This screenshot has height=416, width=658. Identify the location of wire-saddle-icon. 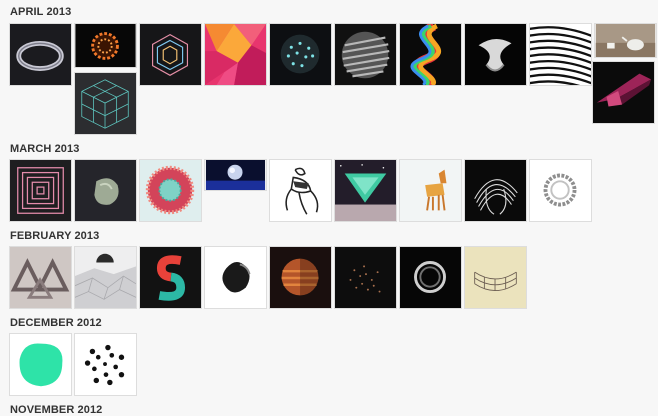
(495, 277).